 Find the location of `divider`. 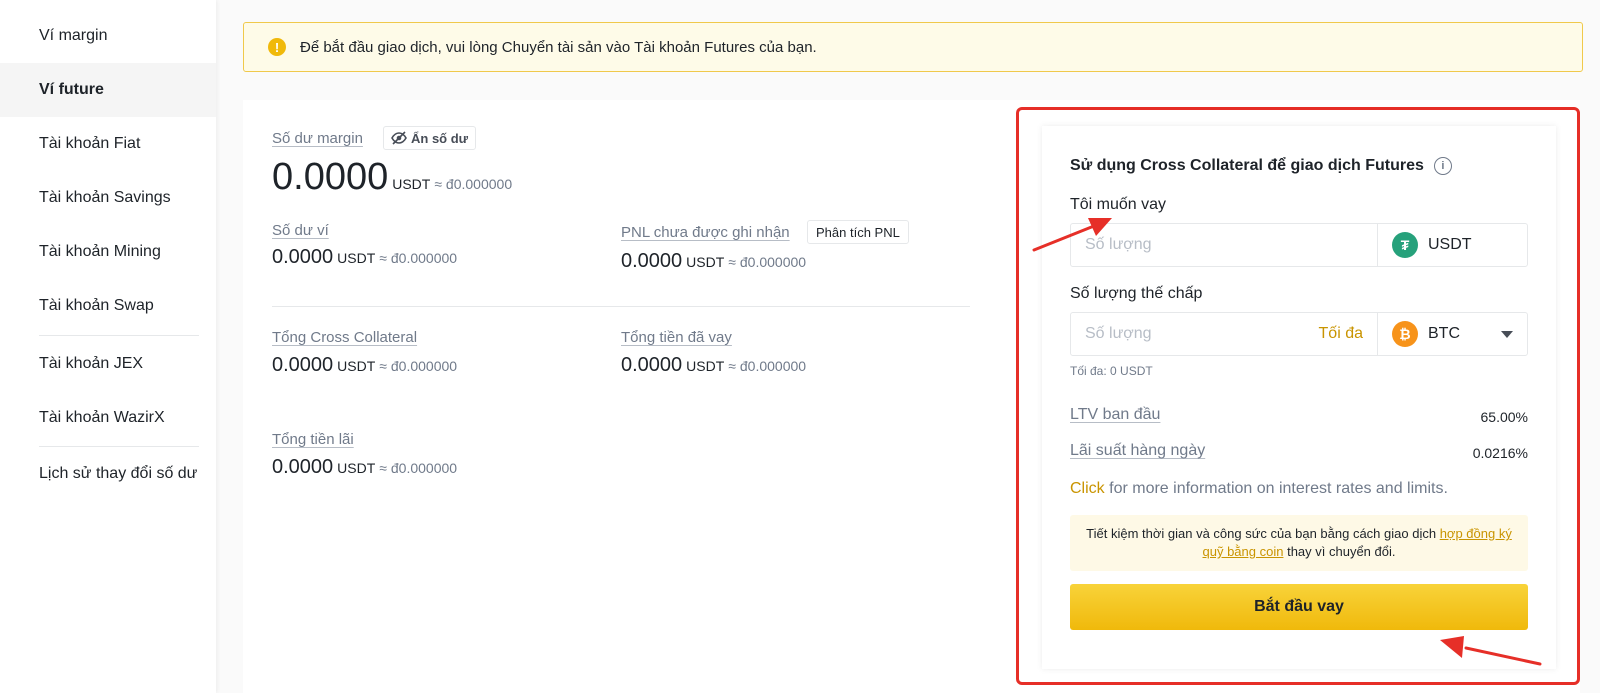

divider is located at coordinates (621, 306).